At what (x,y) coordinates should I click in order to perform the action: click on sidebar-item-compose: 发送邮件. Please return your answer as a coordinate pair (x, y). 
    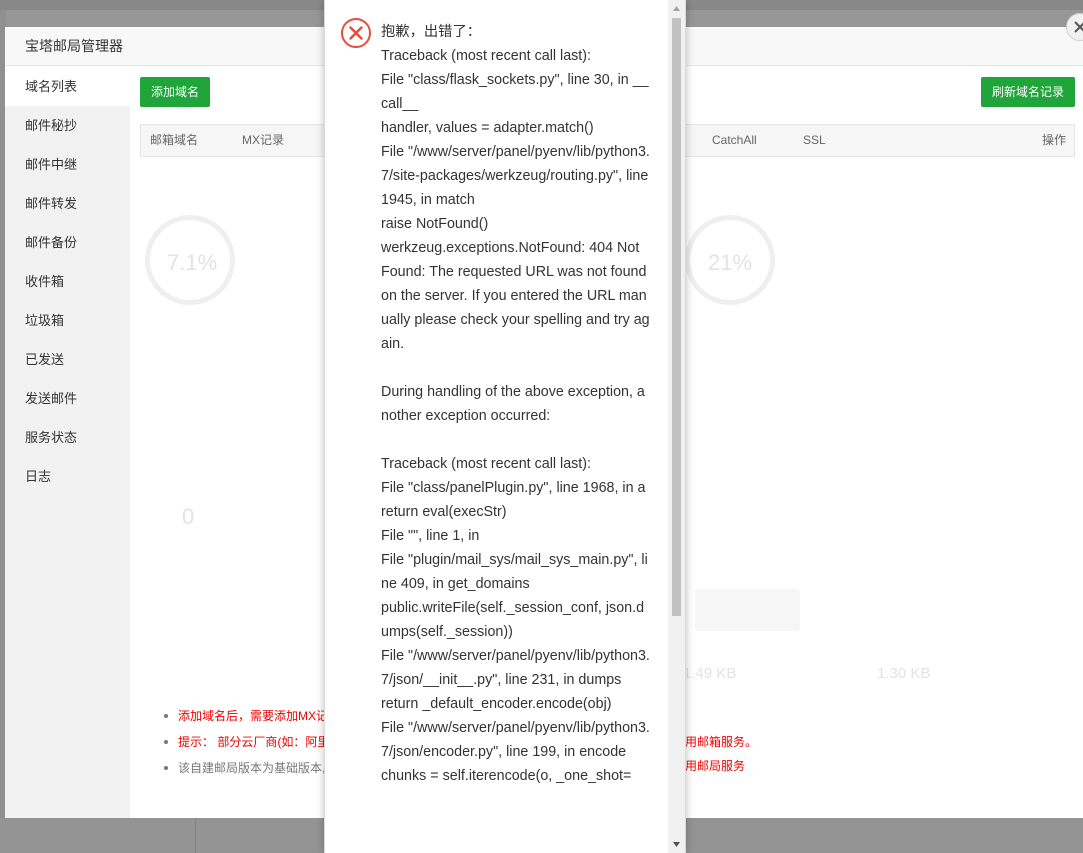
    Looking at the image, I should click on (67, 398).